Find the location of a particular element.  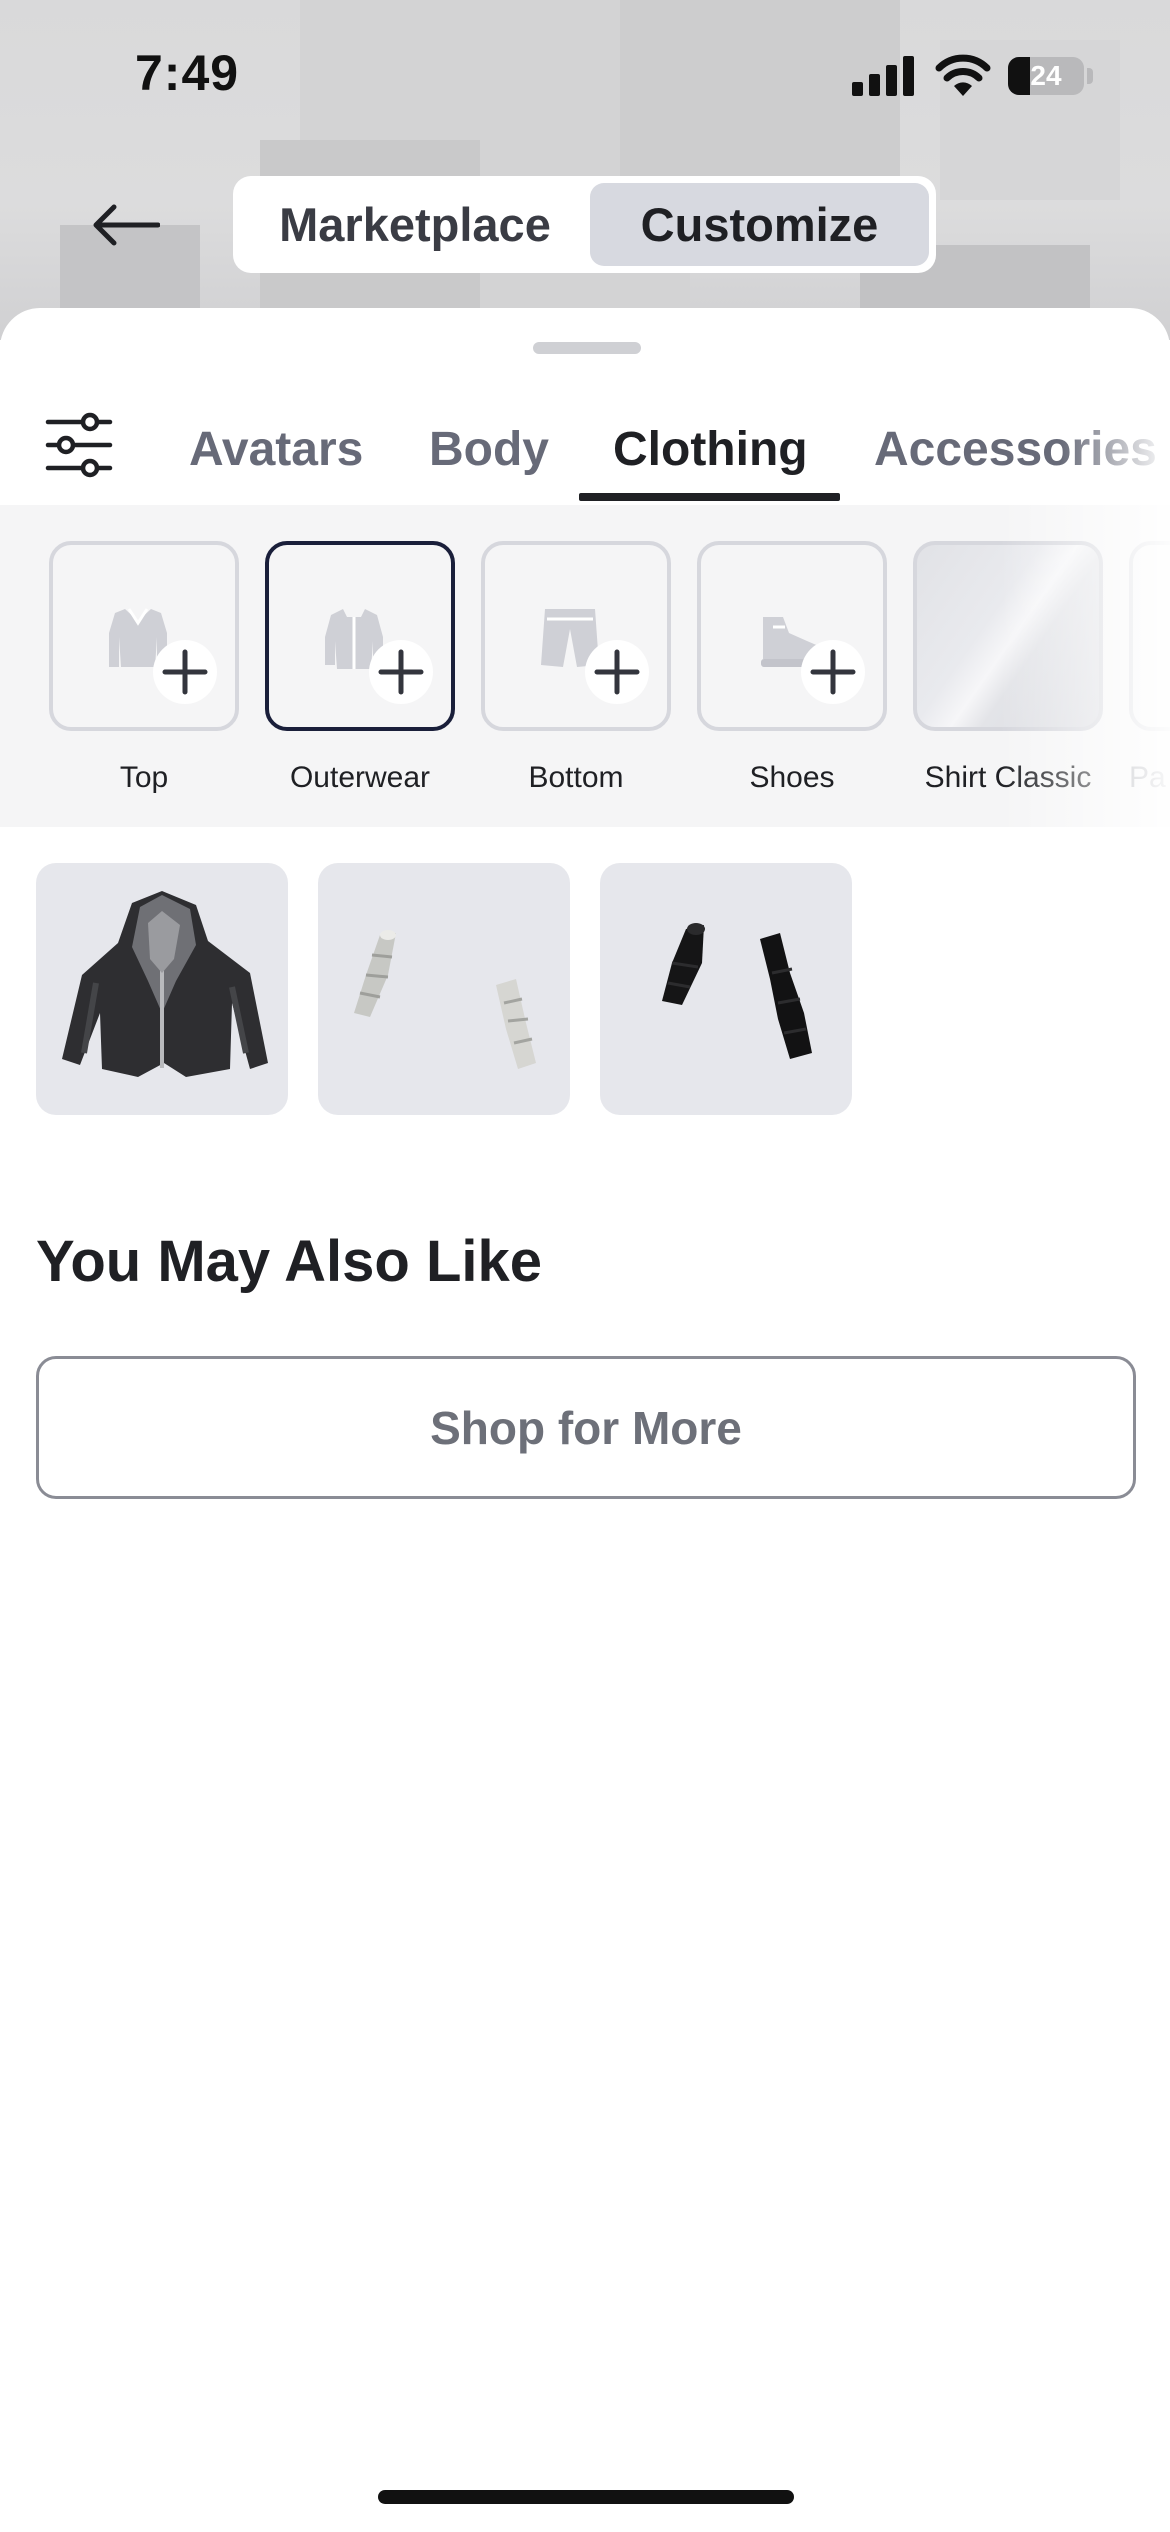

you-may-also-like-title: You May Also Like is located at coordinates (289, 1261).